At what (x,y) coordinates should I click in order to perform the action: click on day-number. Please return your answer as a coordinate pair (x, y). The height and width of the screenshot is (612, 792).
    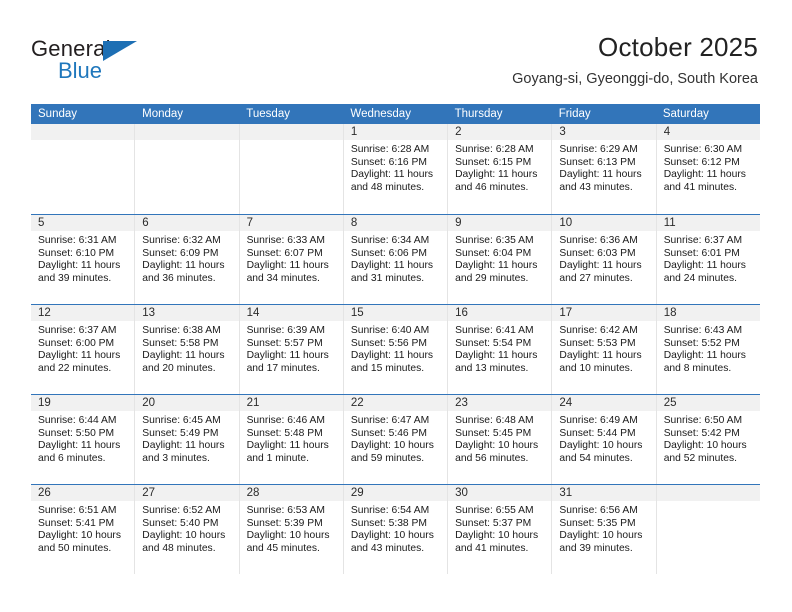
    Looking at the image, I should click on (708, 493).